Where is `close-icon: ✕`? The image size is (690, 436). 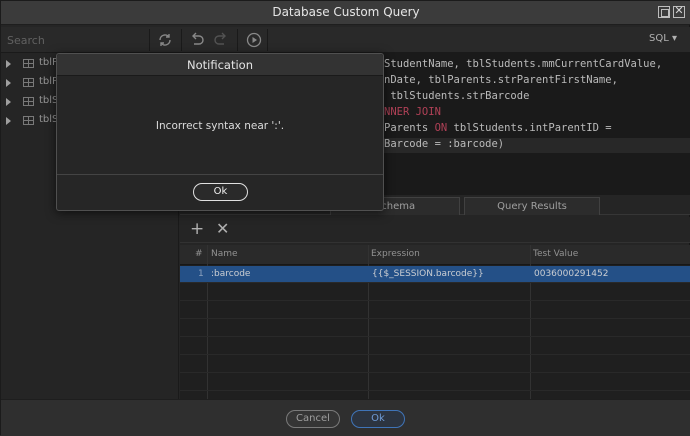
close-icon: ✕ is located at coordinates (679, 10).